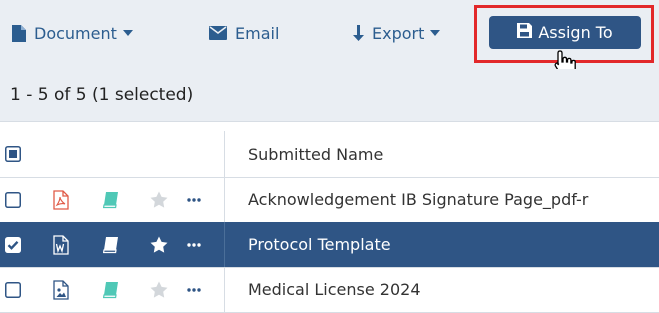 The height and width of the screenshot is (313, 659). What do you see at coordinates (159, 244) in the screenshot?
I see `star-icon-active` at bounding box center [159, 244].